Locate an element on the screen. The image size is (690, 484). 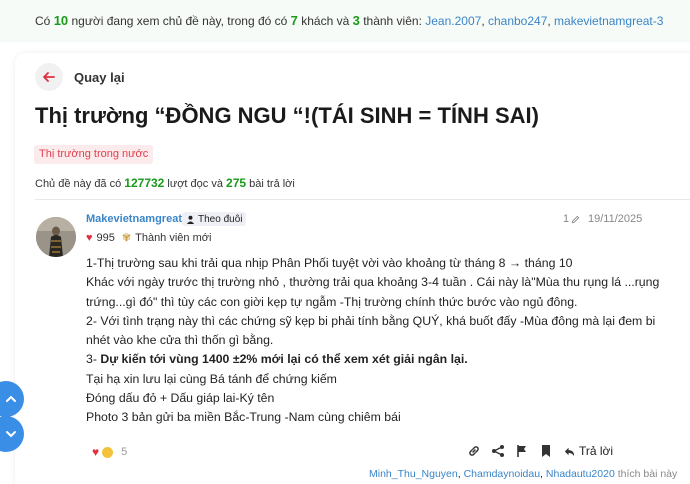
author-meta: ♥ 995 ✾ Thành viên mới is located at coordinates (149, 238).